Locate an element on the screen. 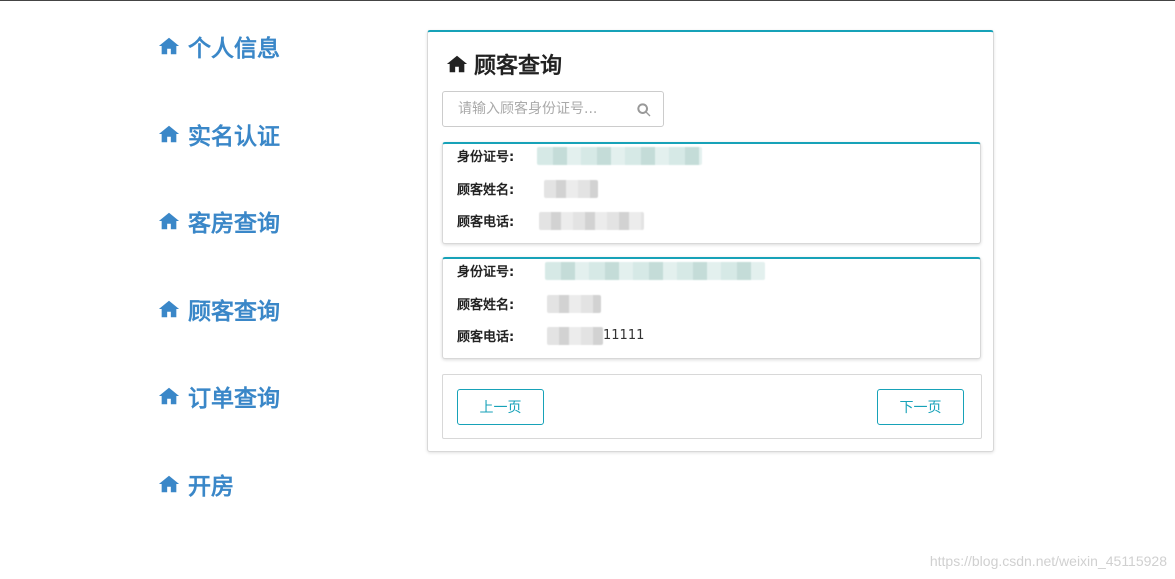  page-title-text: 顾客查询 is located at coordinates (518, 66).